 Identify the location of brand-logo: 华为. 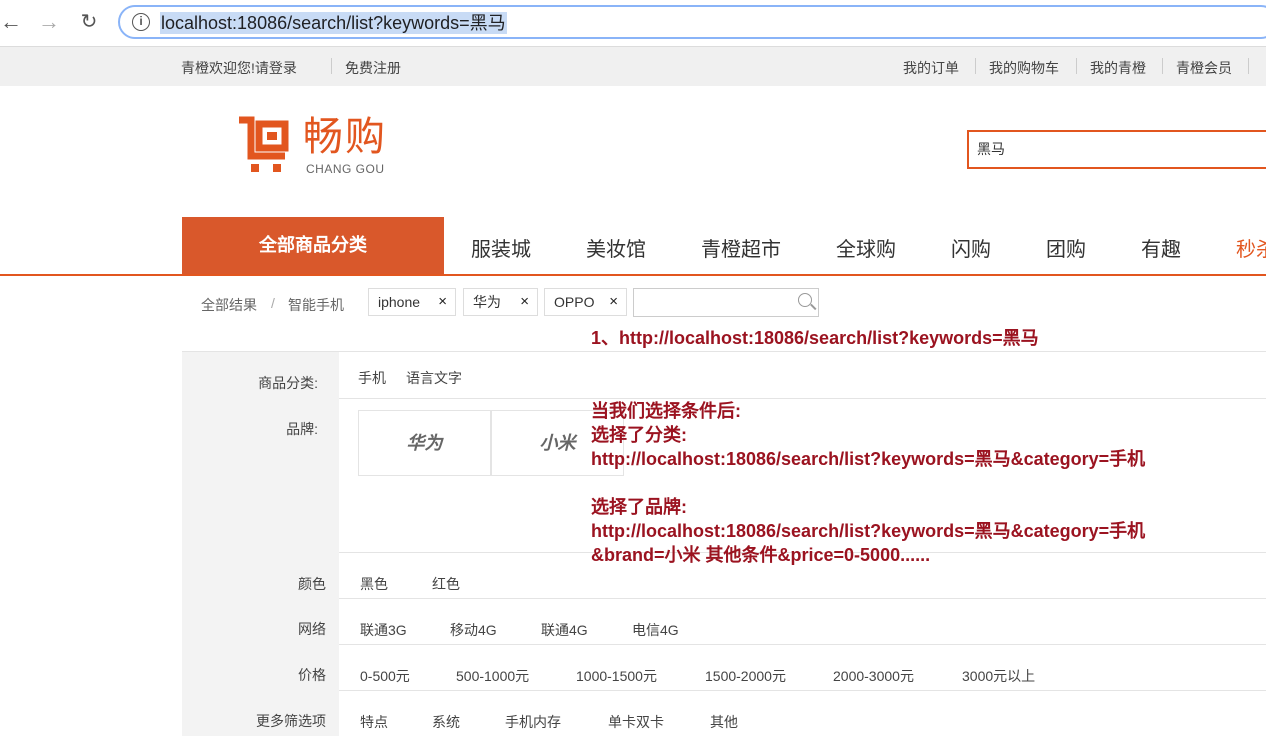
(424, 443).